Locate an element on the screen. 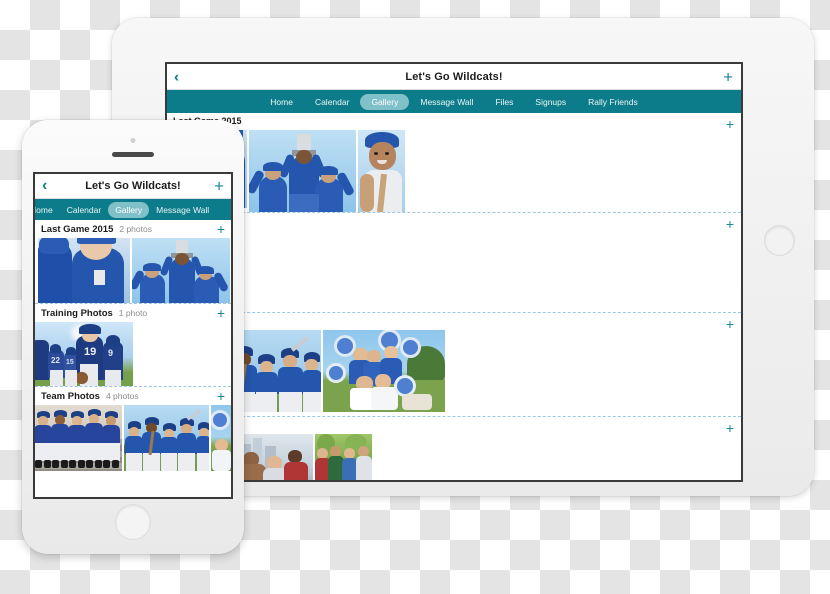  section-title: Training Photos is located at coordinates (77, 313).